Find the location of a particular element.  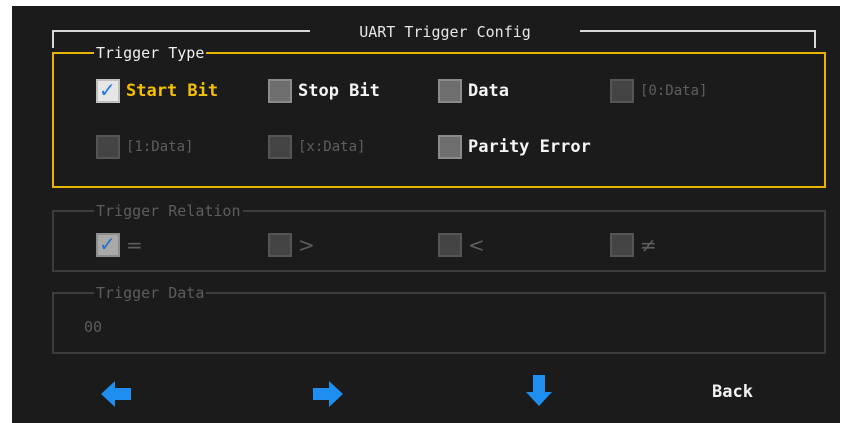

arrow-right-button is located at coordinates (327, 394).